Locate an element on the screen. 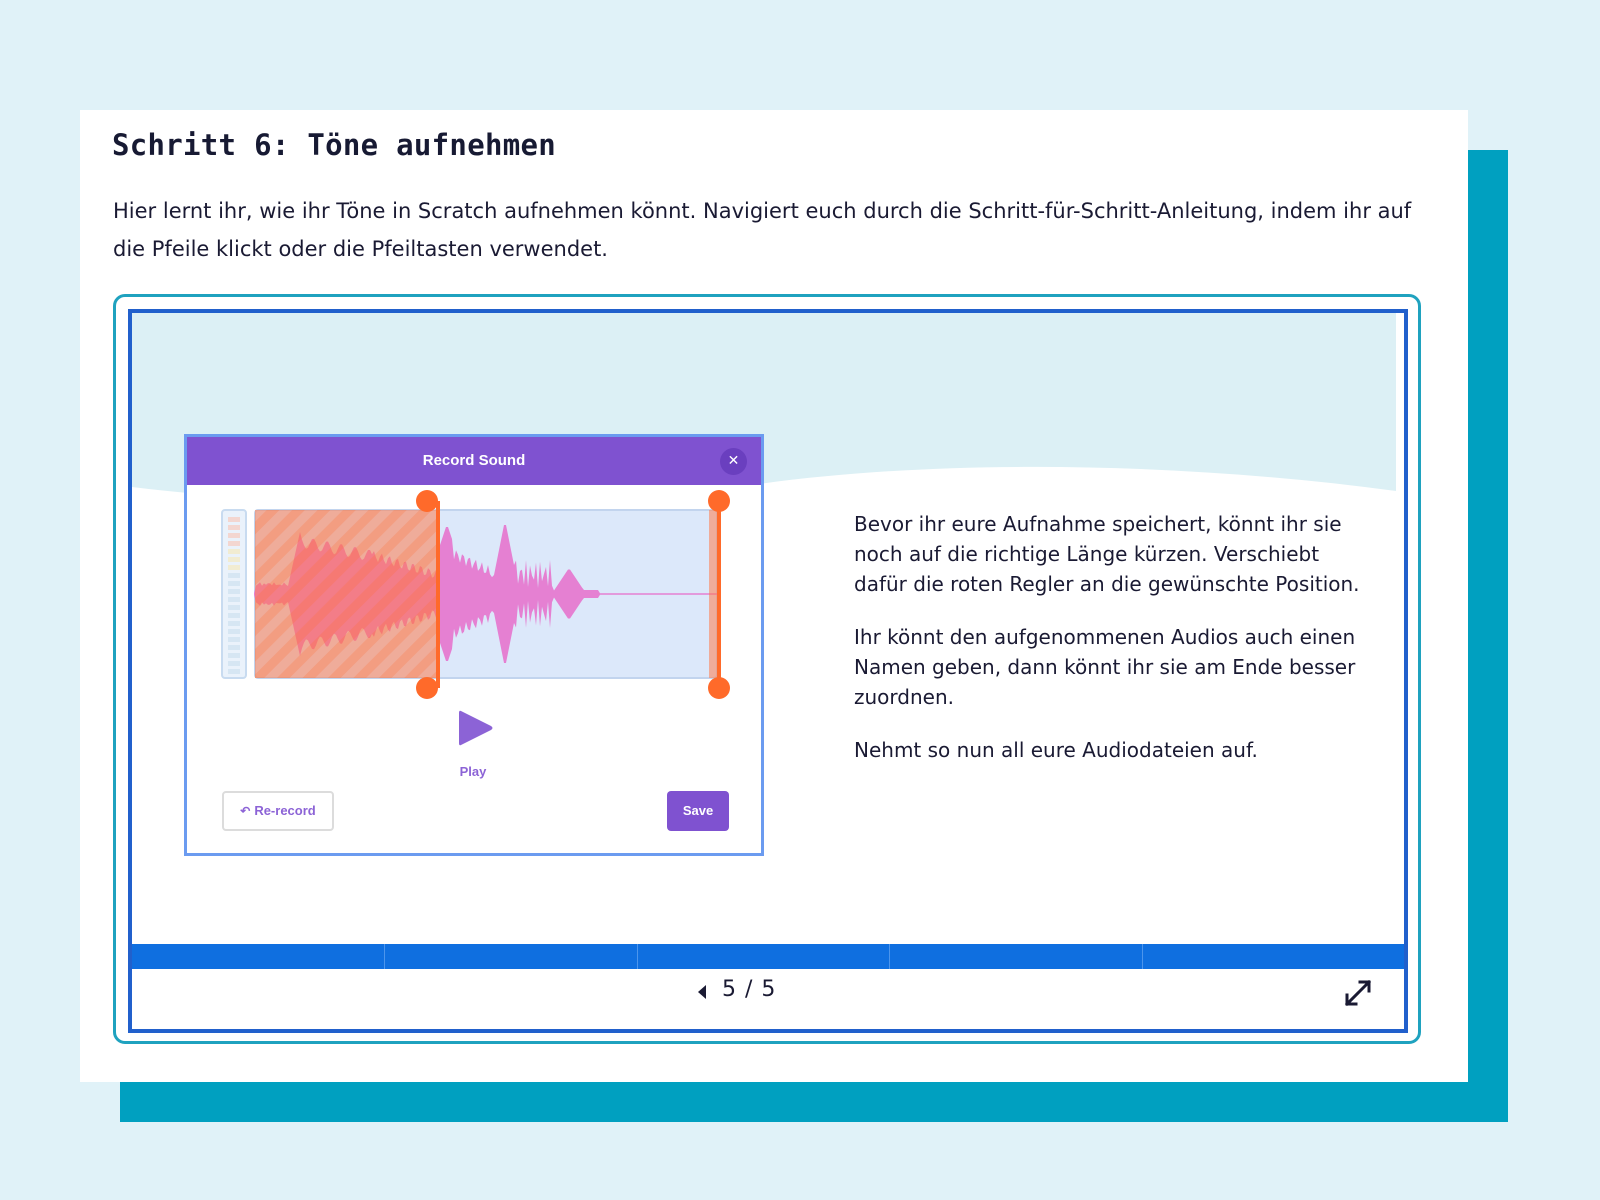  record-sound-dialog: Record Sound ✕ Play ↶ Re-record Save is located at coordinates (474, 645).